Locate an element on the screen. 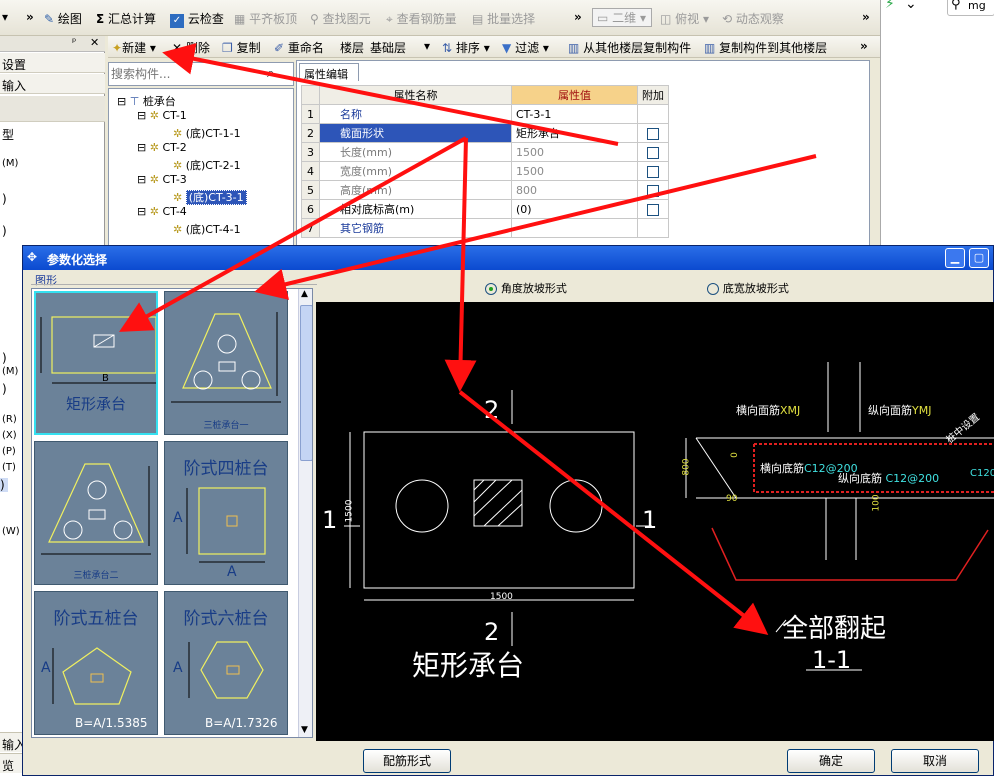 The height and width of the screenshot is (776, 994). dynamic-view-button: ⟲ 动态观察 is located at coordinates (753, 18).